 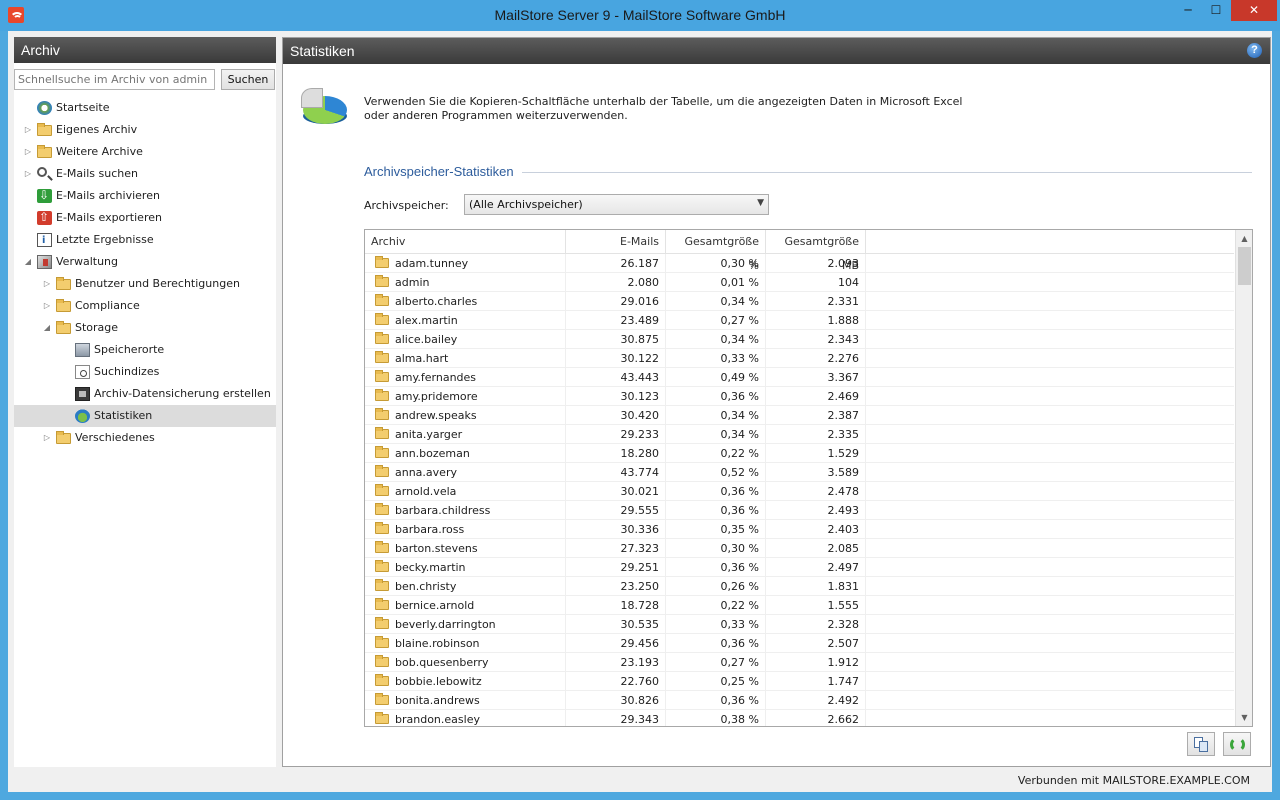 What do you see at coordinates (716, 251) in the screenshot?
I see `column-header-size-percent: Gesamtgröße %` at bounding box center [716, 251].